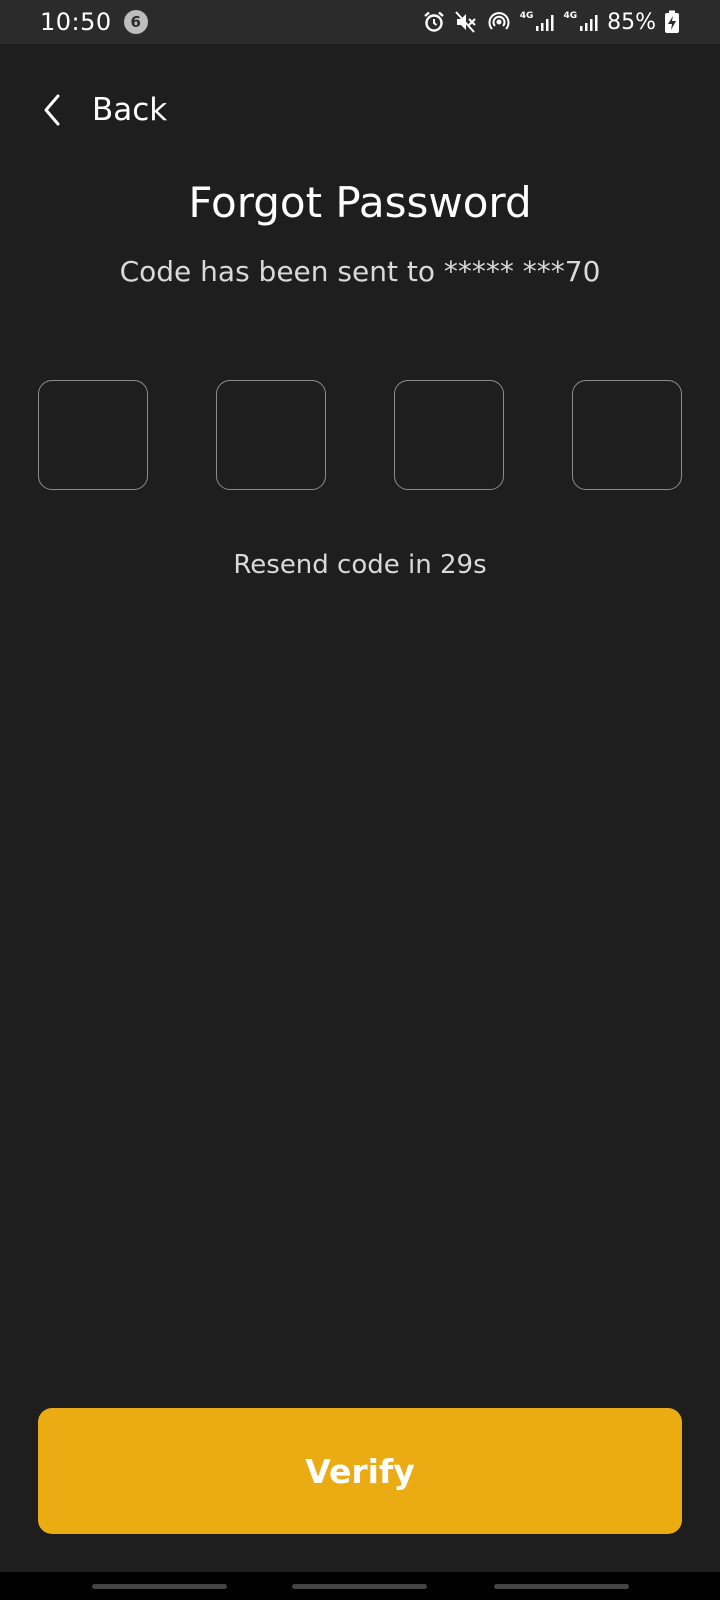  I want to click on nav-back-handle, so click(561, 1586).